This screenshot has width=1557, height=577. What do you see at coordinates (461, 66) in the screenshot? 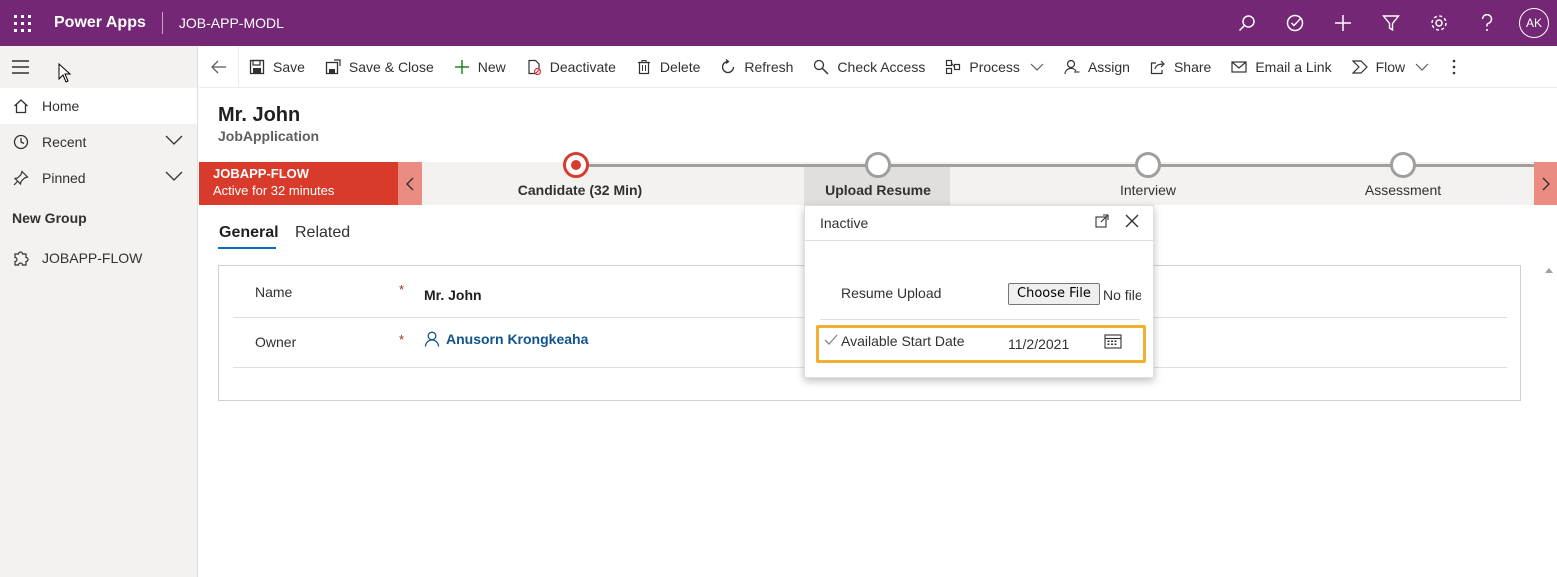
I see `plus-icon` at bounding box center [461, 66].